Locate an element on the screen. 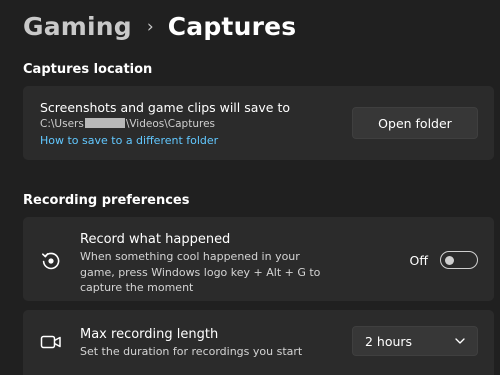 This screenshot has width=500, height=375. chevron-right-icon: › is located at coordinates (150, 27).